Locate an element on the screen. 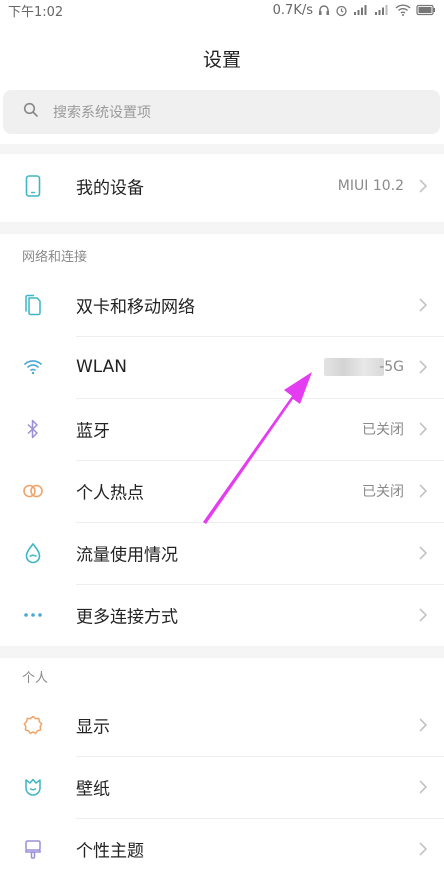  page-title: 设置 is located at coordinates (222, 58).